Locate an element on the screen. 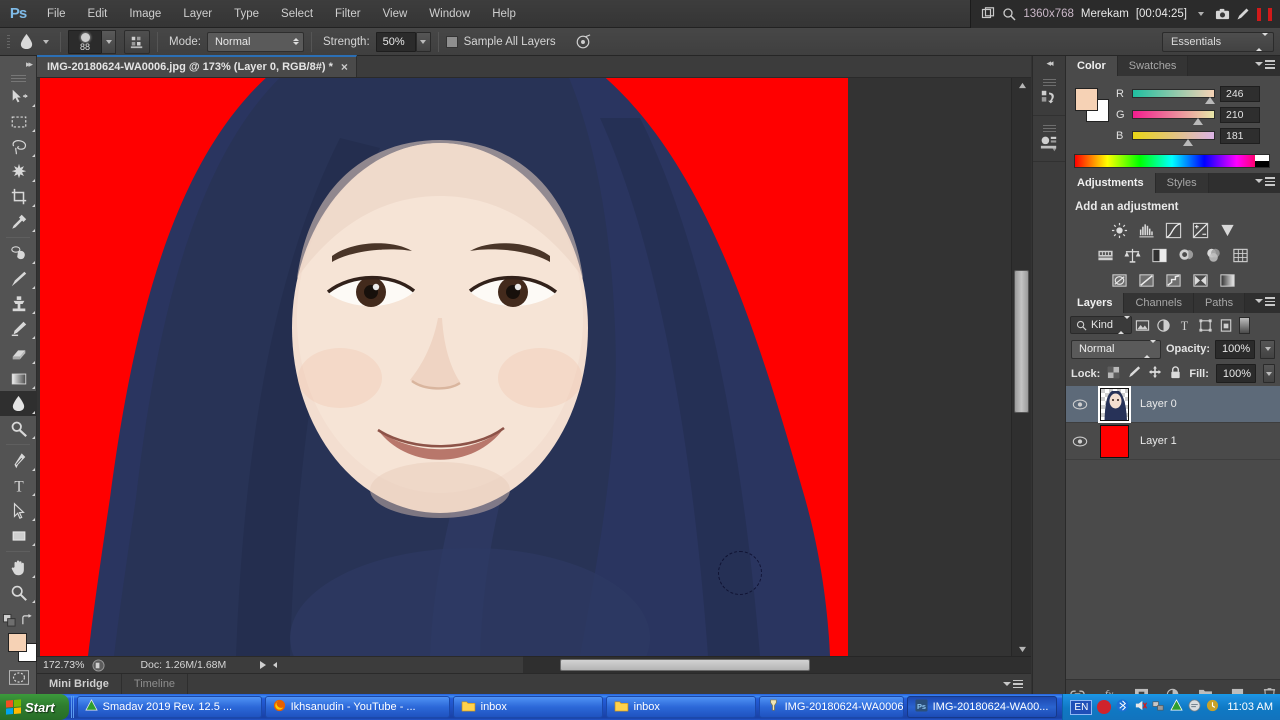 The width and height of the screenshot is (1280, 720). checkbox-box is located at coordinates (451, 41).